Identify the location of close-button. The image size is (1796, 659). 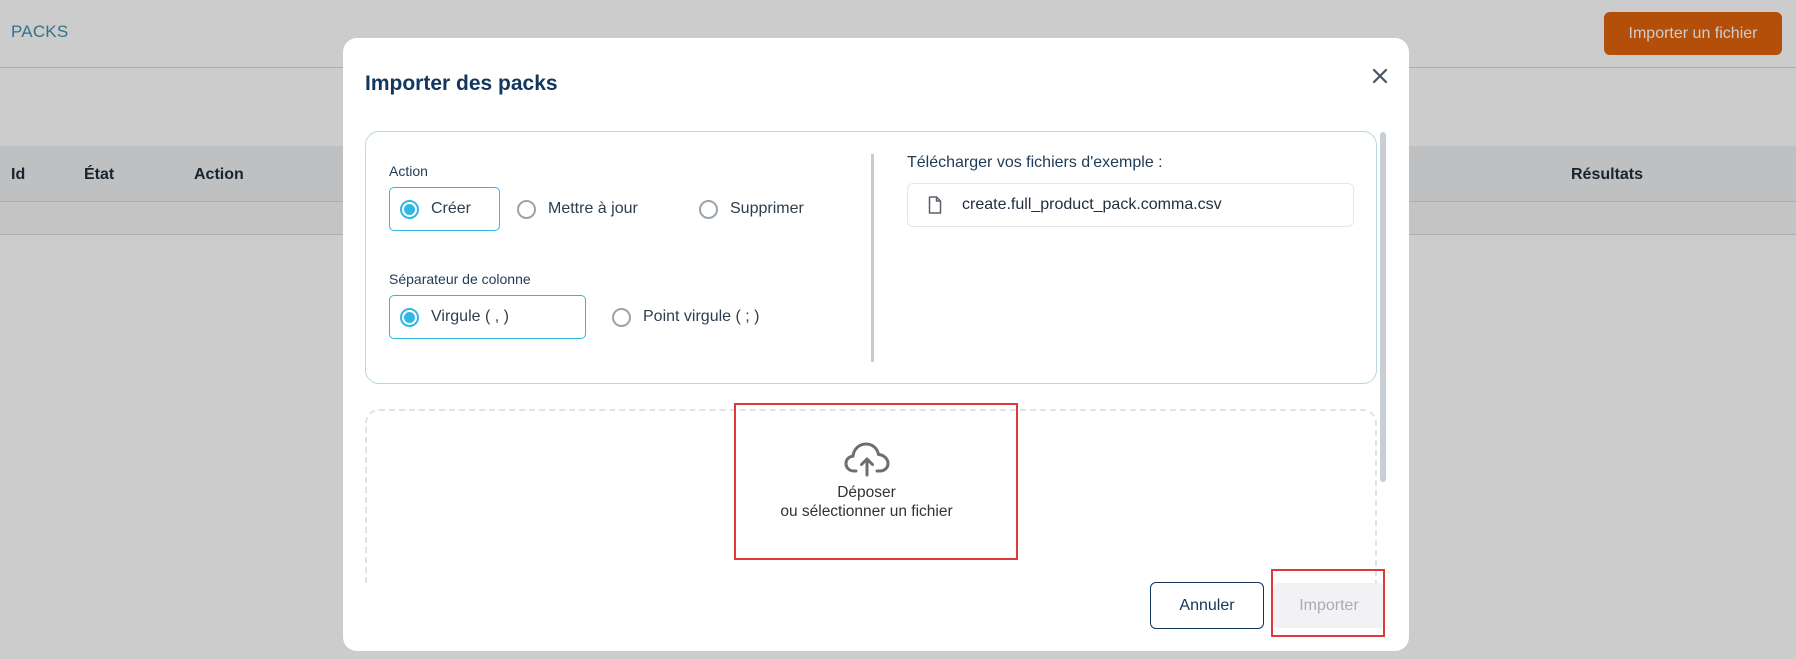
(1380, 76).